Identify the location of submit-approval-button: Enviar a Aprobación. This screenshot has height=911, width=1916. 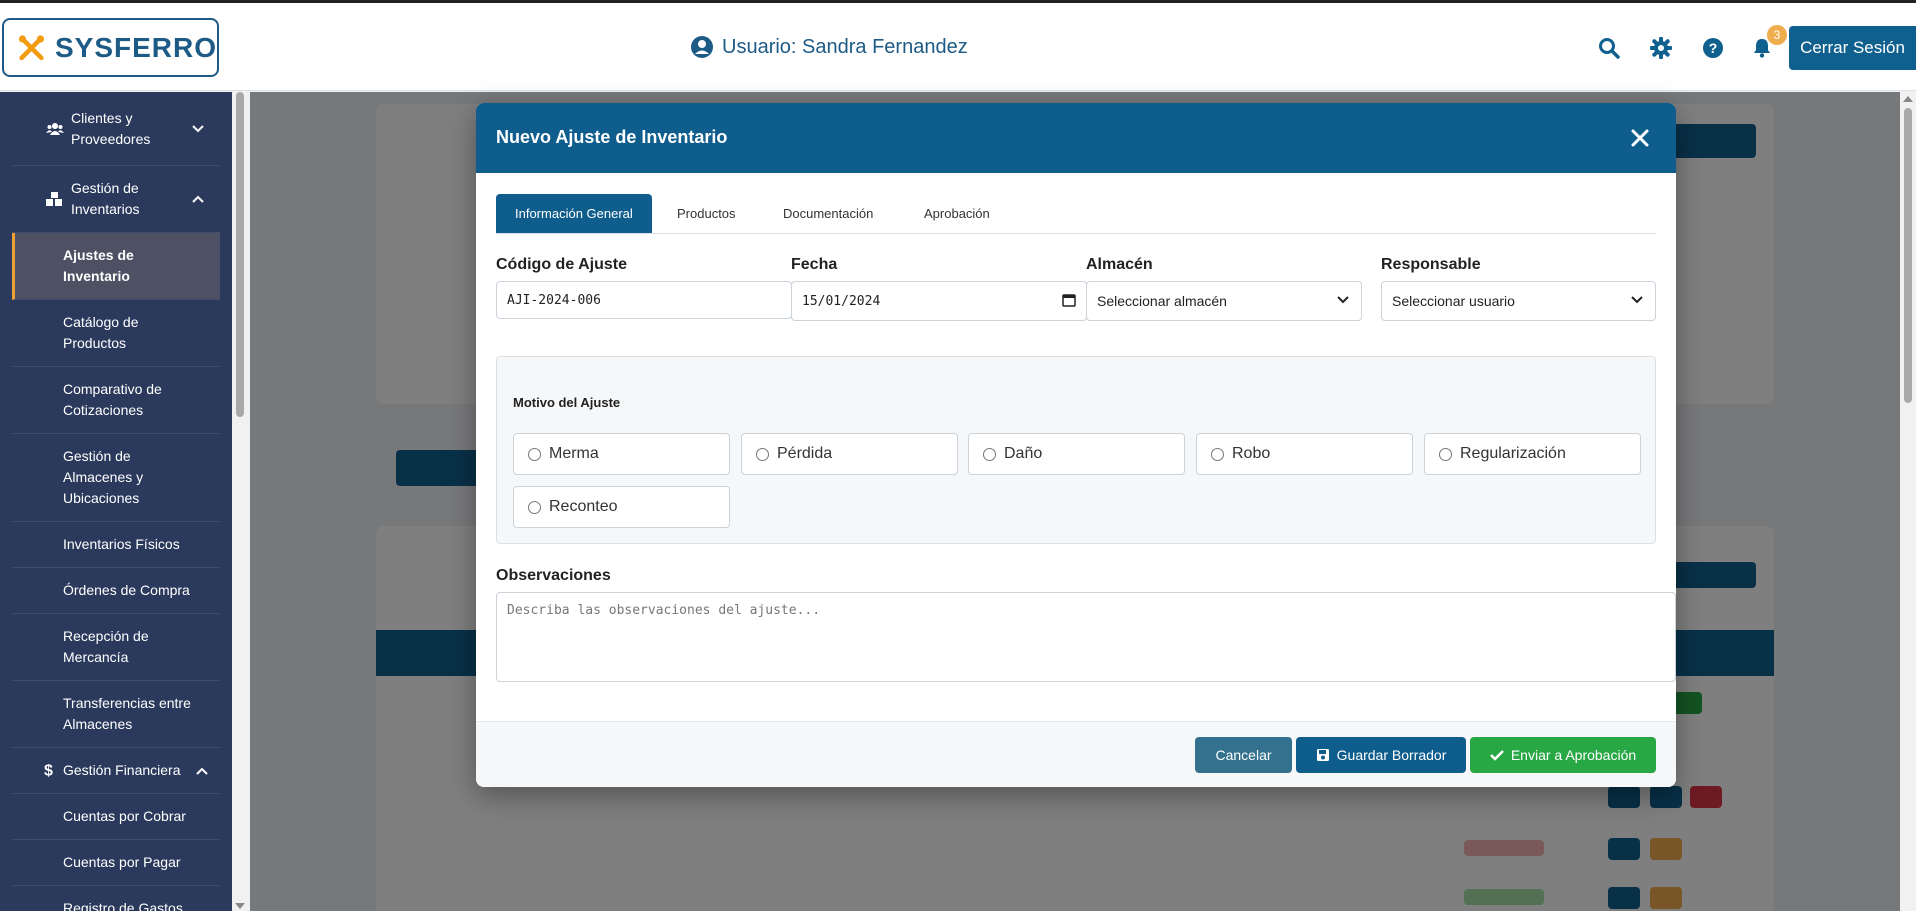
(1563, 755).